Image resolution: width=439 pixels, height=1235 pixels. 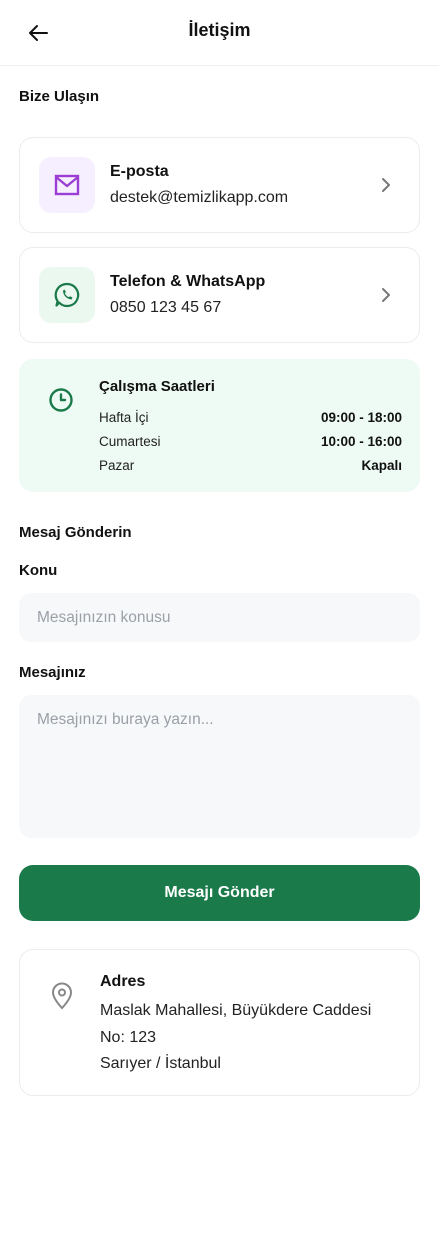 What do you see at coordinates (166, 307) in the screenshot?
I see `phone-value: 0850 123 45 67` at bounding box center [166, 307].